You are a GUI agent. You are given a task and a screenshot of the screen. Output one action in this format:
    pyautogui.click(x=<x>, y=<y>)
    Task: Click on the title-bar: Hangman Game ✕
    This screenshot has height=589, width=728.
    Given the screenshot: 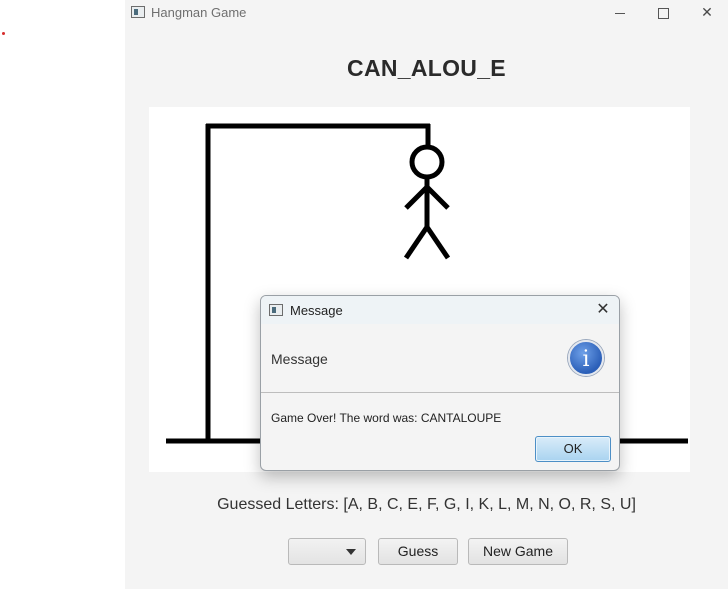 What is the action you would take?
    pyautogui.click(x=426, y=13)
    